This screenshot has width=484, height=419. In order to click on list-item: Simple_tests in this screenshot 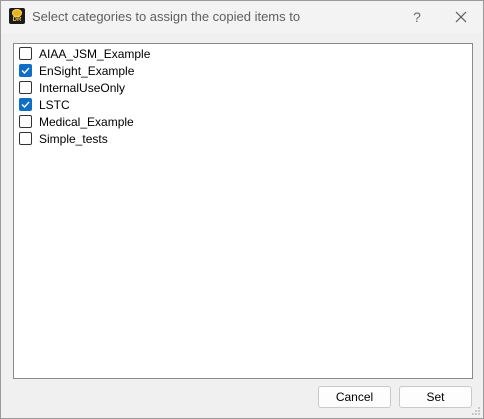, I will do `click(63, 138)`.